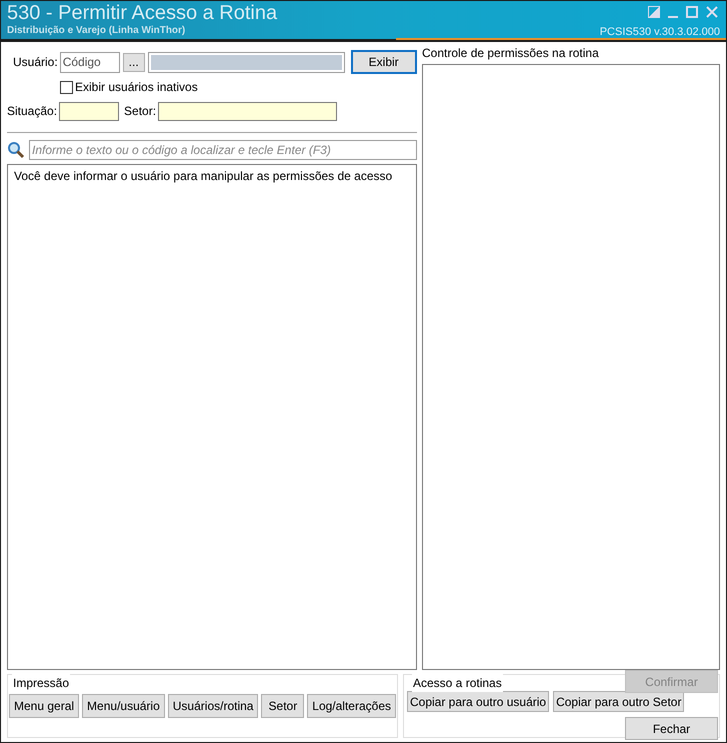  Describe the element at coordinates (618, 701) in the screenshot. I see `copy-button: Copiar para outro Setor` at that location.